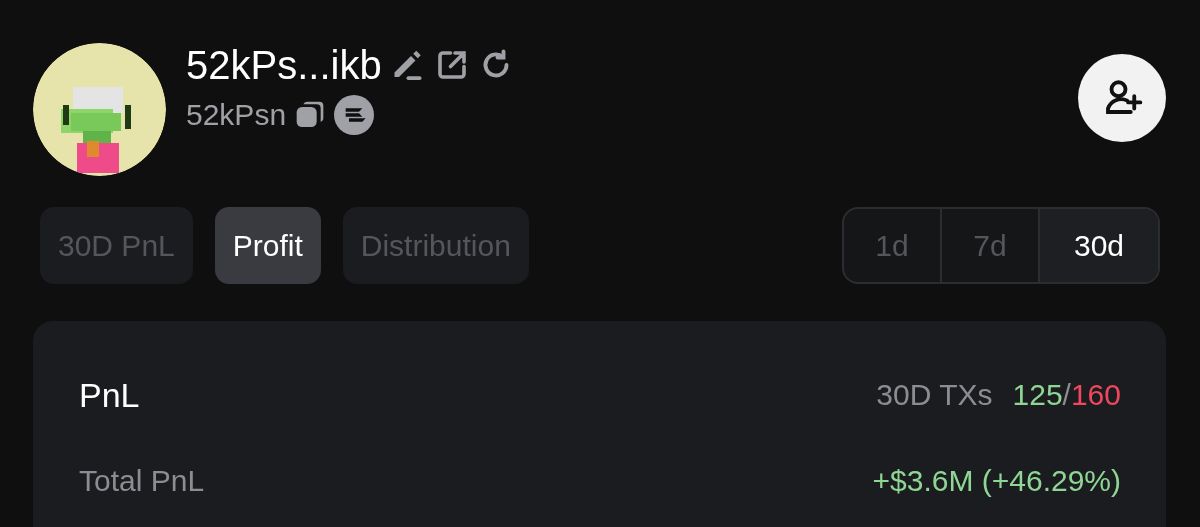 The width and height of the screenshot is (1200, 527). I want to click on range-option: 1d, so click(893, 245).